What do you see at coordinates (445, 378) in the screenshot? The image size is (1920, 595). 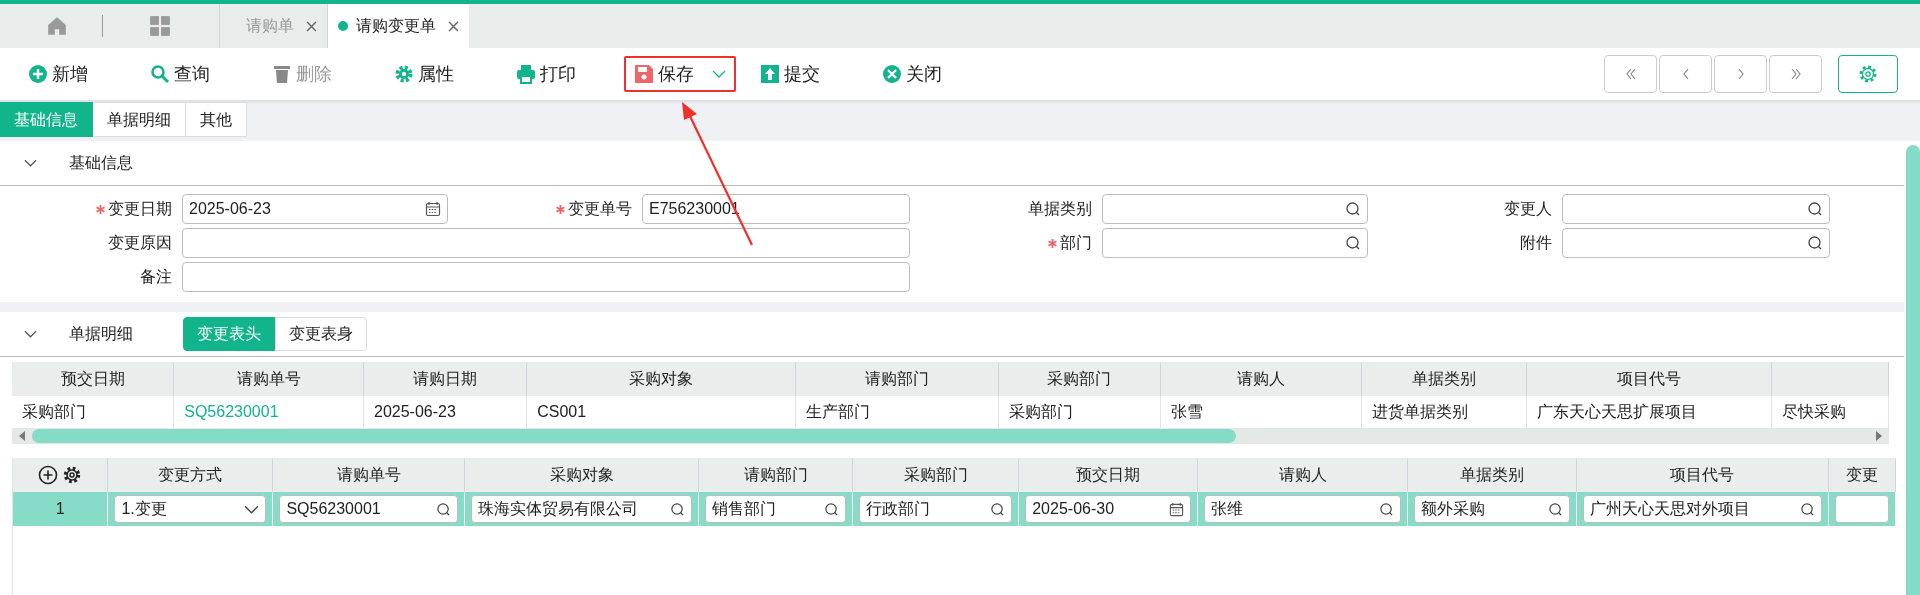 I see `column-header: 请购日期` at bounding box center [445, 378].